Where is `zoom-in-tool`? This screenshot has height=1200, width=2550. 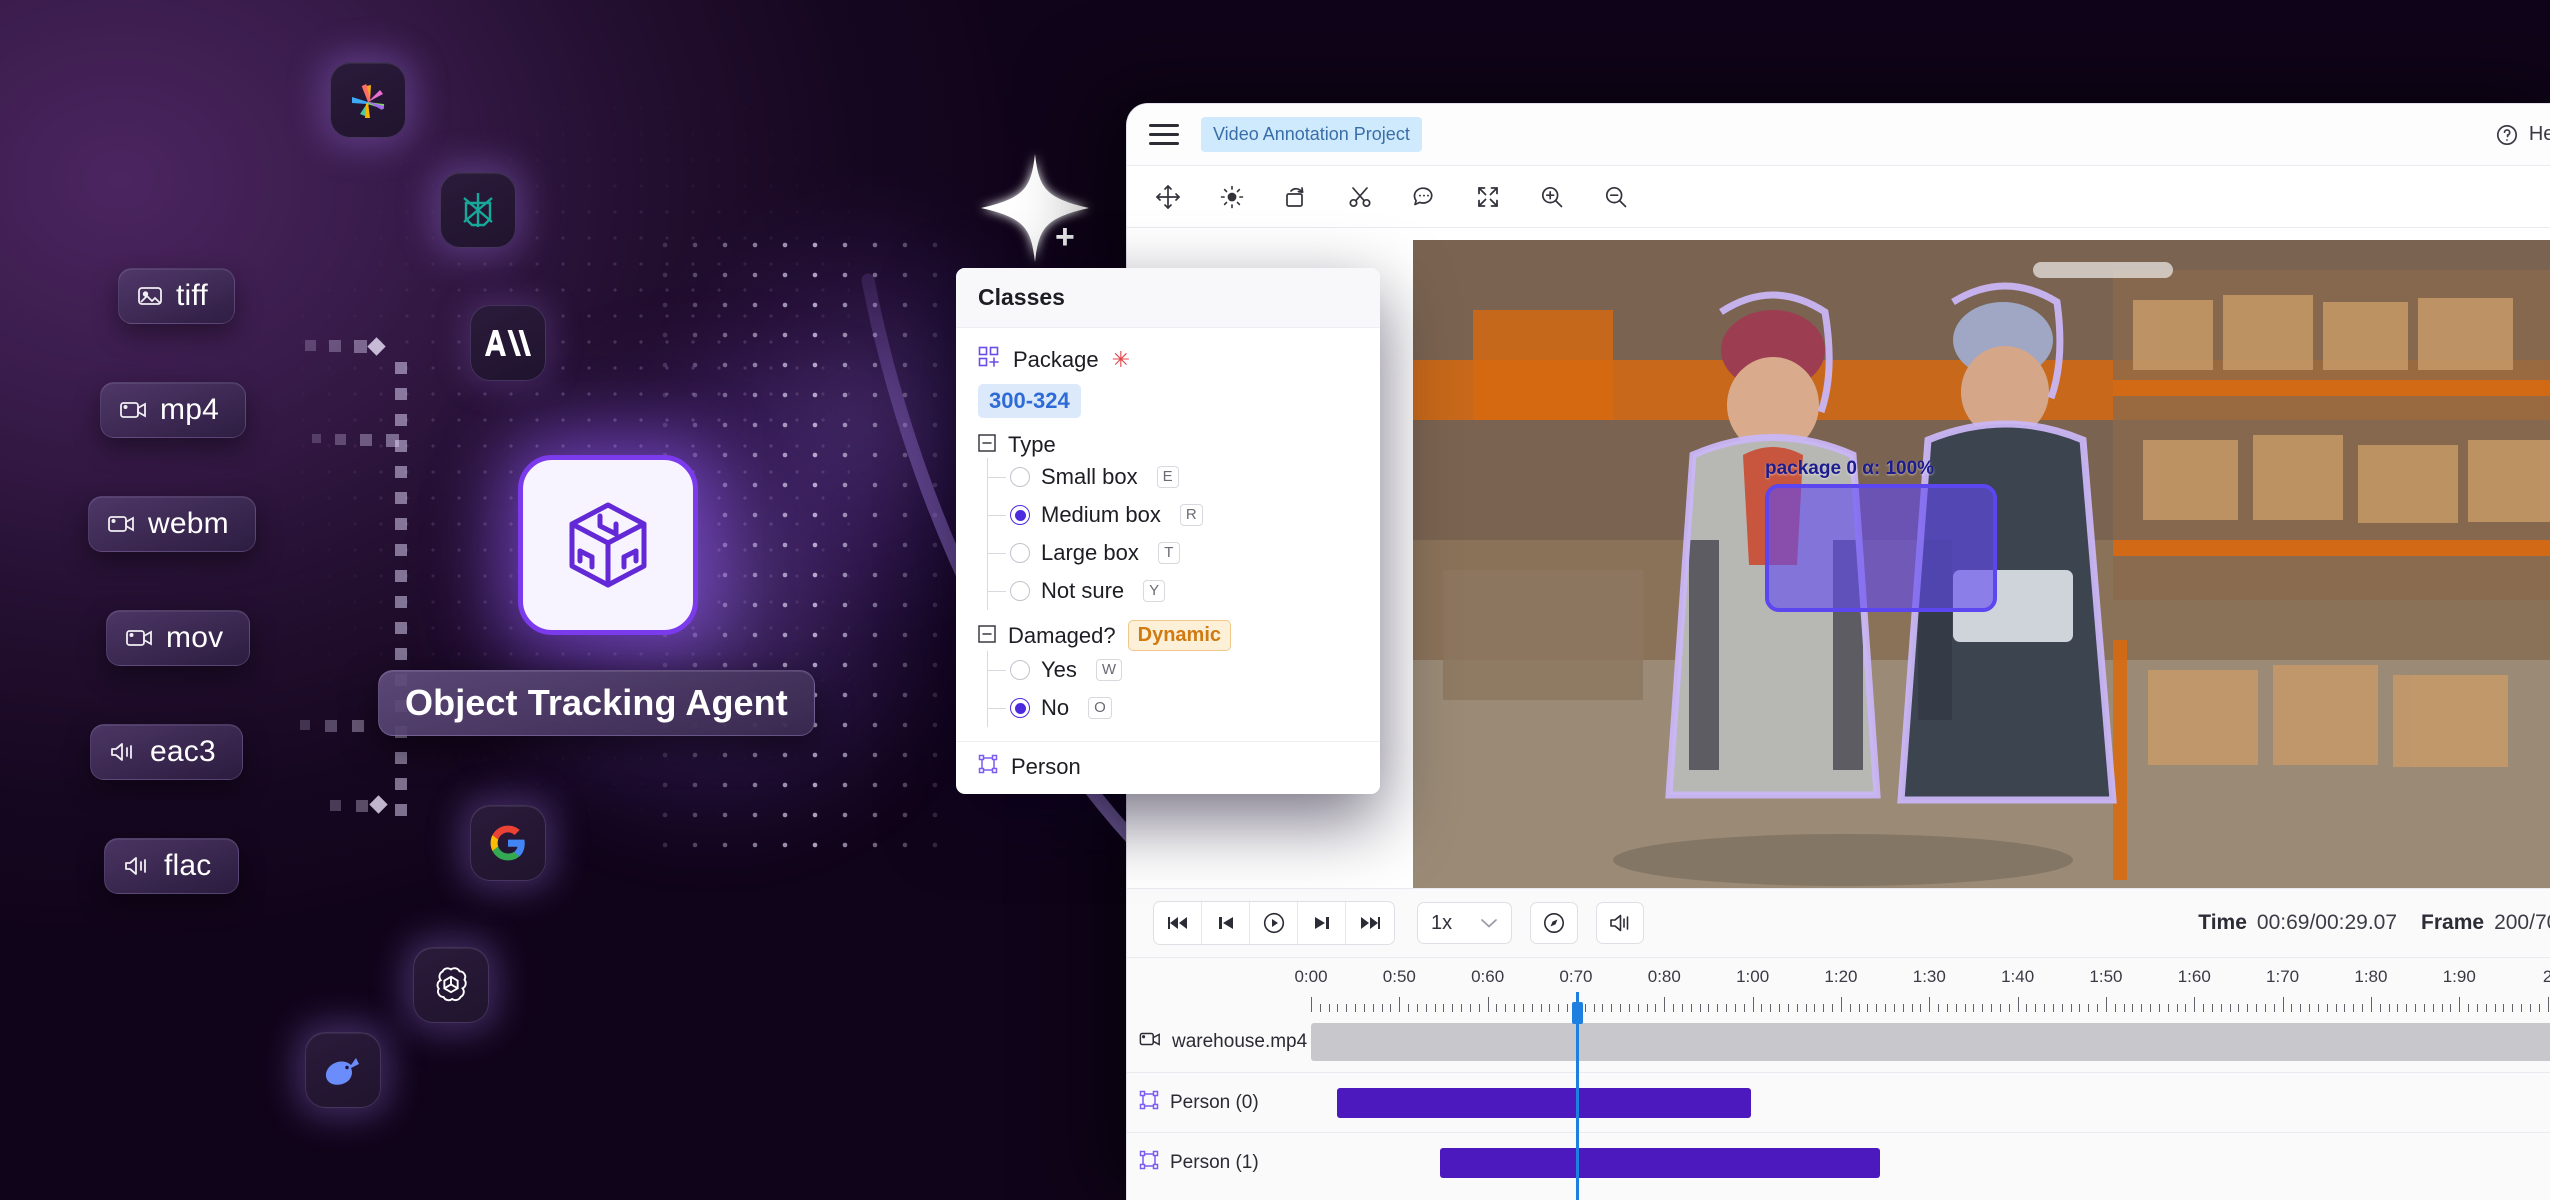 zoom-in-tool is located at coordinates (1552, 197).